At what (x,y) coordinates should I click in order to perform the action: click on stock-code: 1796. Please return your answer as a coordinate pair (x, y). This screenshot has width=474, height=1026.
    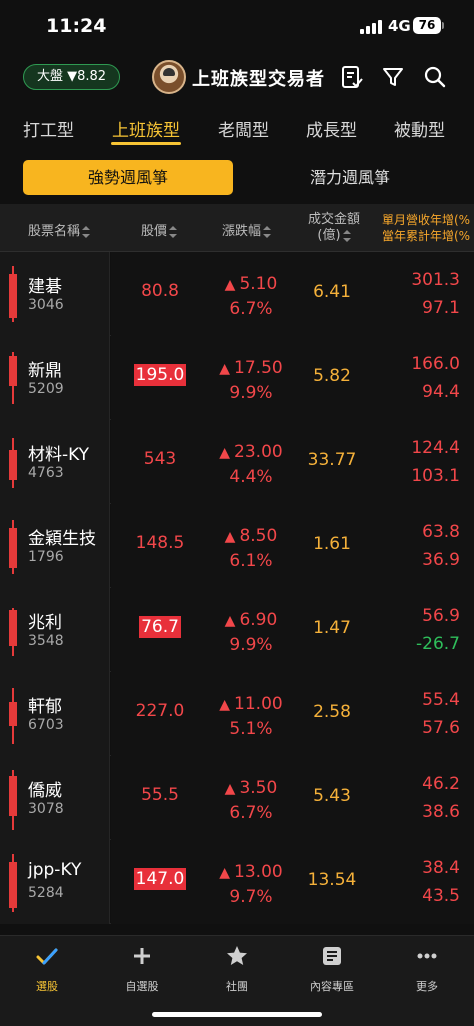
    Looking at the image, I should click on (46, 557).